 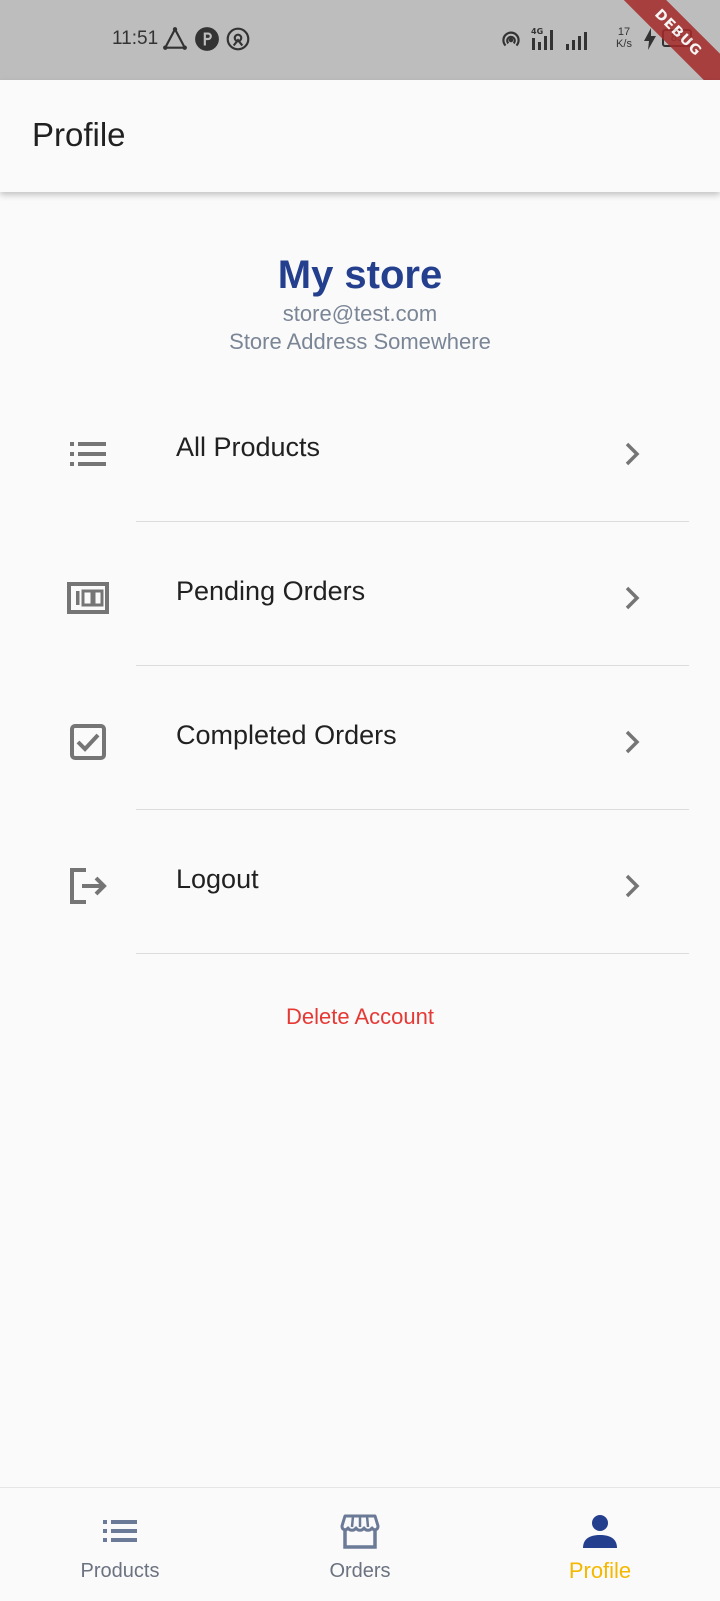 I want to click on menu-item-all-products: All Products, so click(x=360, y=450).